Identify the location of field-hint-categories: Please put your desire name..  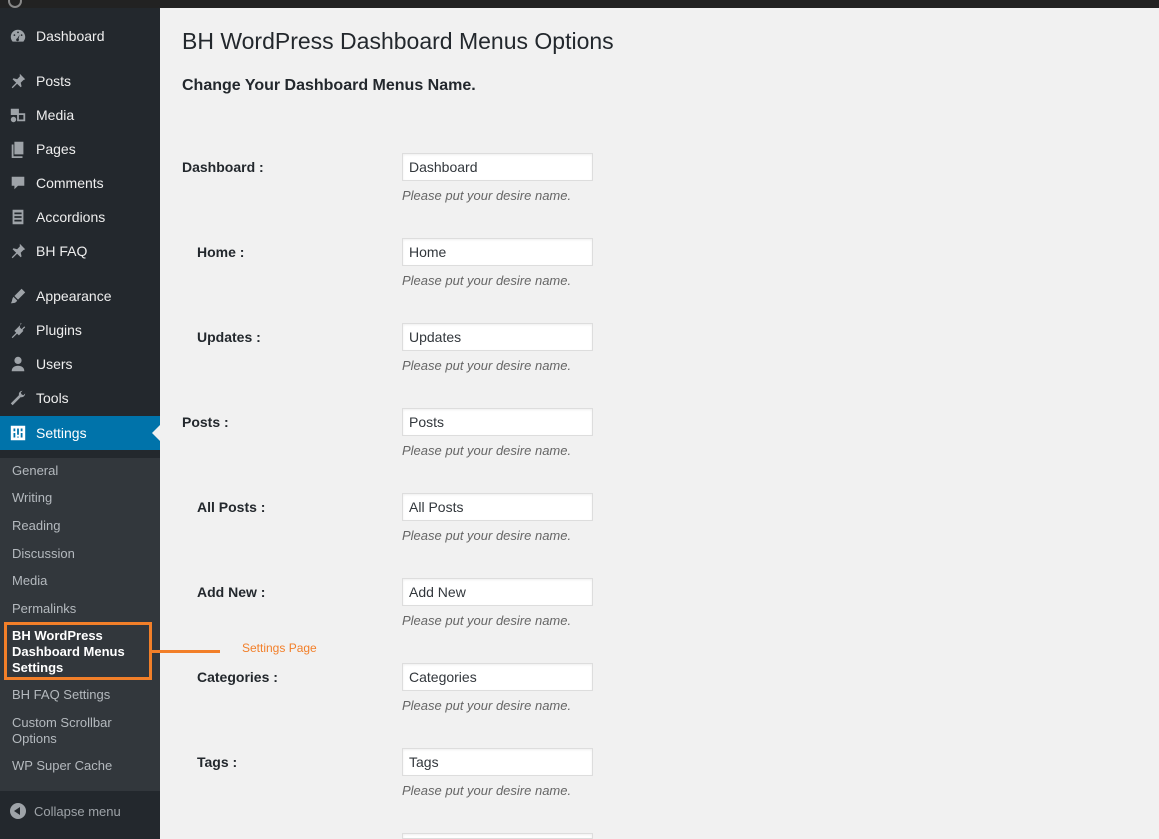
(487, 705).